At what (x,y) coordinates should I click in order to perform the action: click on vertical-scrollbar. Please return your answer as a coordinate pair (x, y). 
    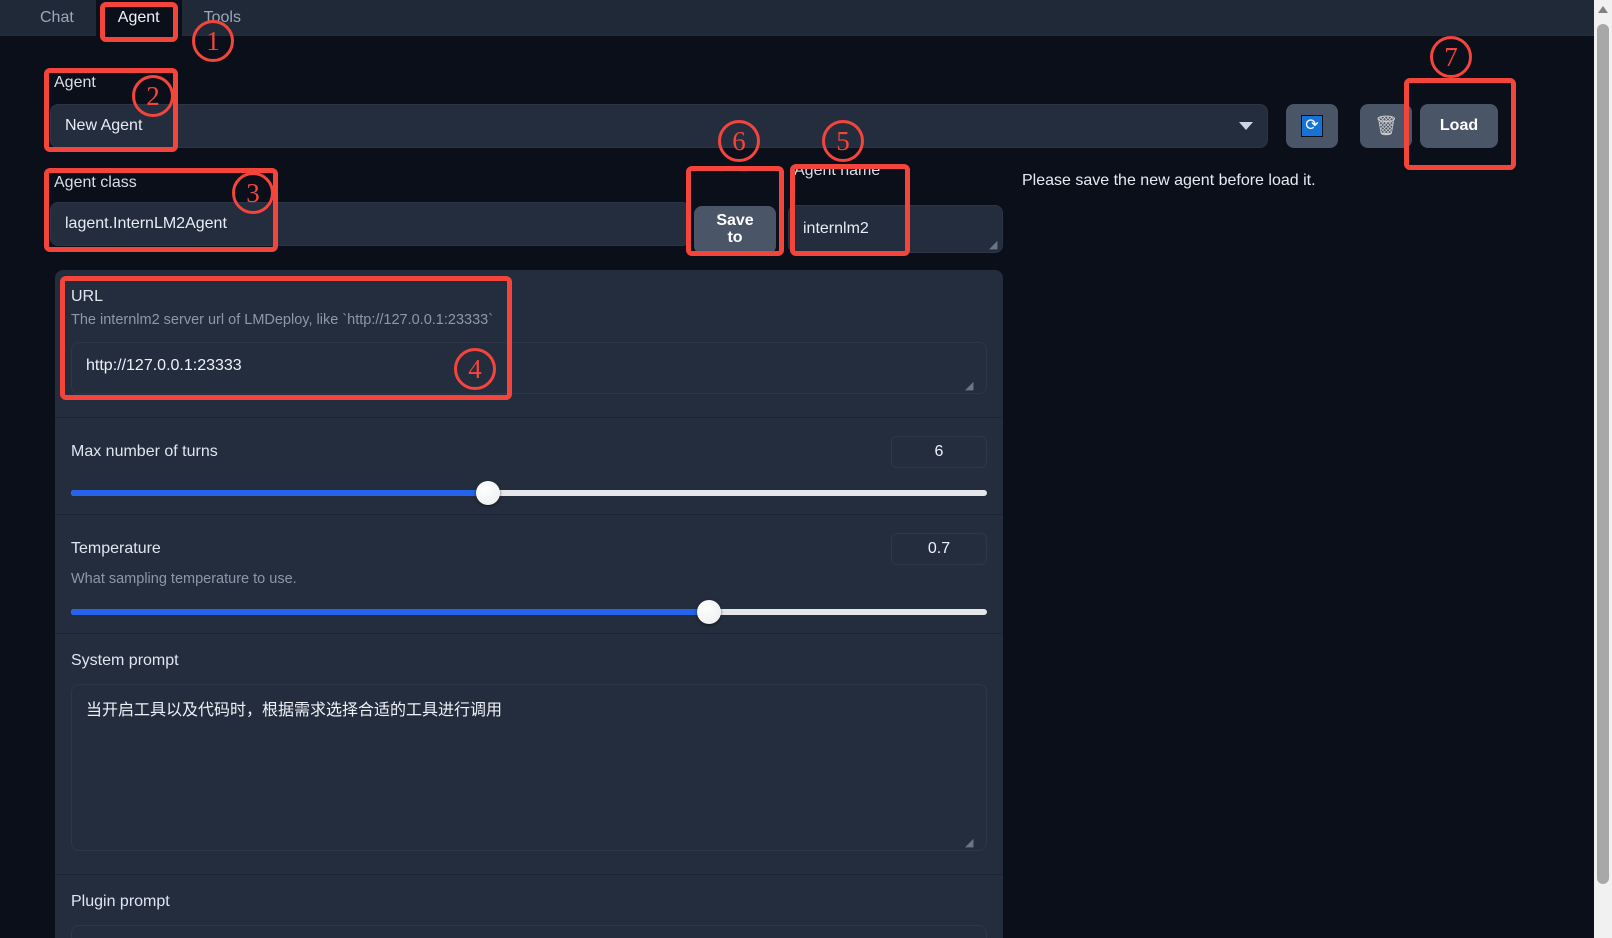
    Looking at the image, I should click on (1603, 469).